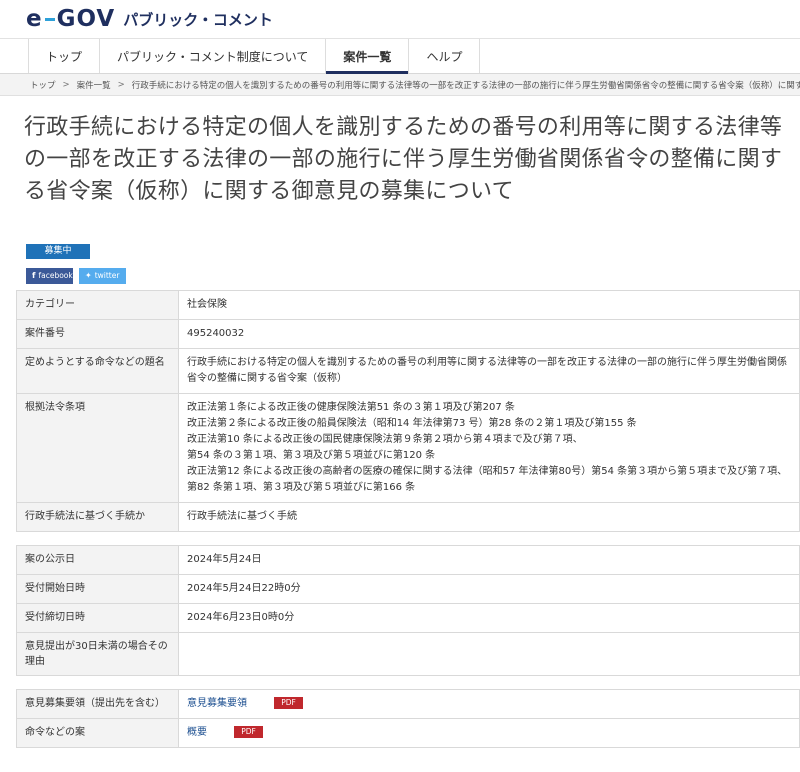 The height and width of the screenshot is (772, 800). I want to click on table-row: 行政手続法に基づく手続か 行政手続法に基づく手続, so click(408, 517).